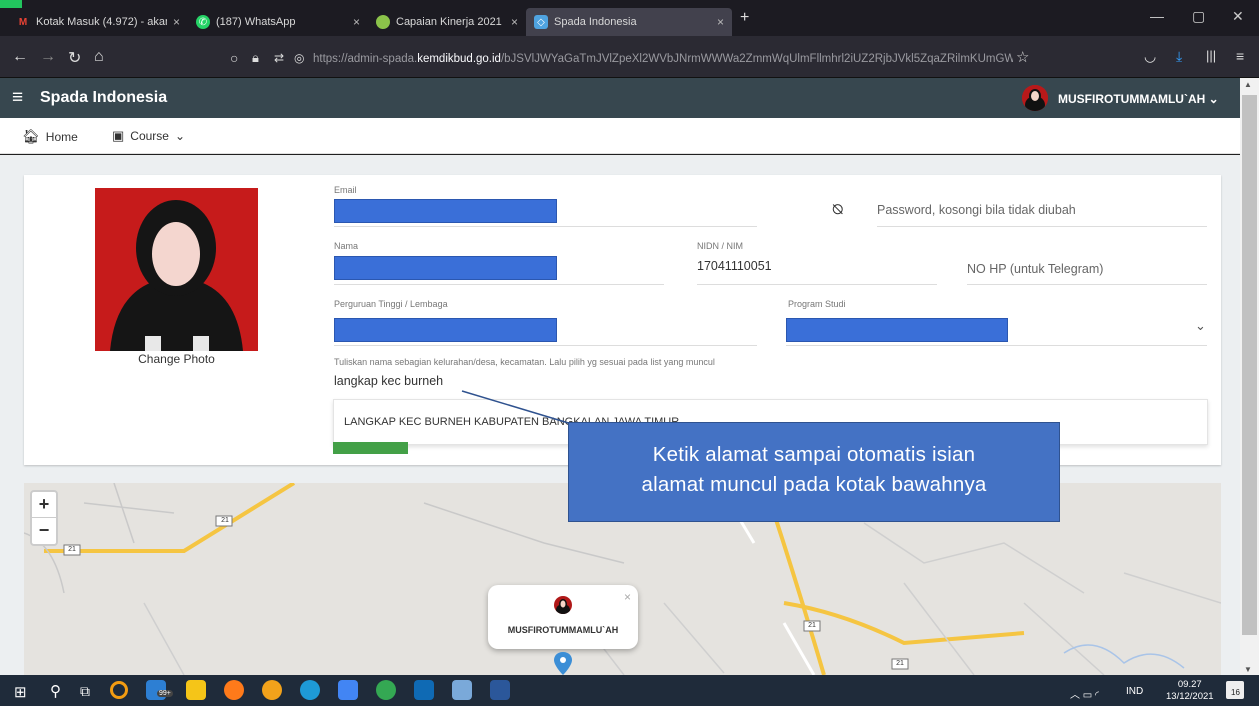 The width and height of the screenshot is (1259, 706). Describe the element at coordinates (31, 136) in the screenshot. I see `home-icon: 🏠︎` at that location.